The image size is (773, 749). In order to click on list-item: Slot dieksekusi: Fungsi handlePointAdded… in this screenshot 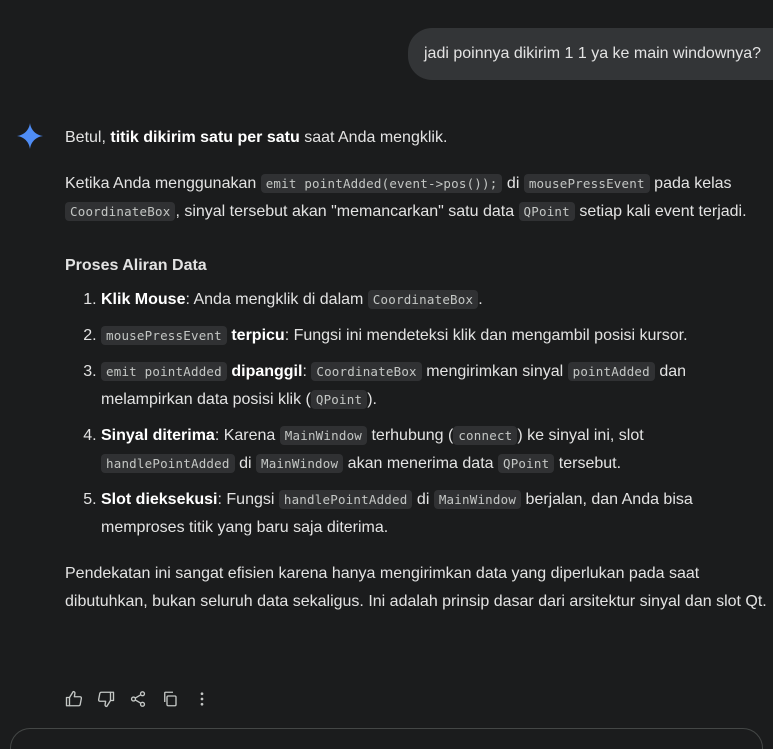, I will do `click(435, 514)`.